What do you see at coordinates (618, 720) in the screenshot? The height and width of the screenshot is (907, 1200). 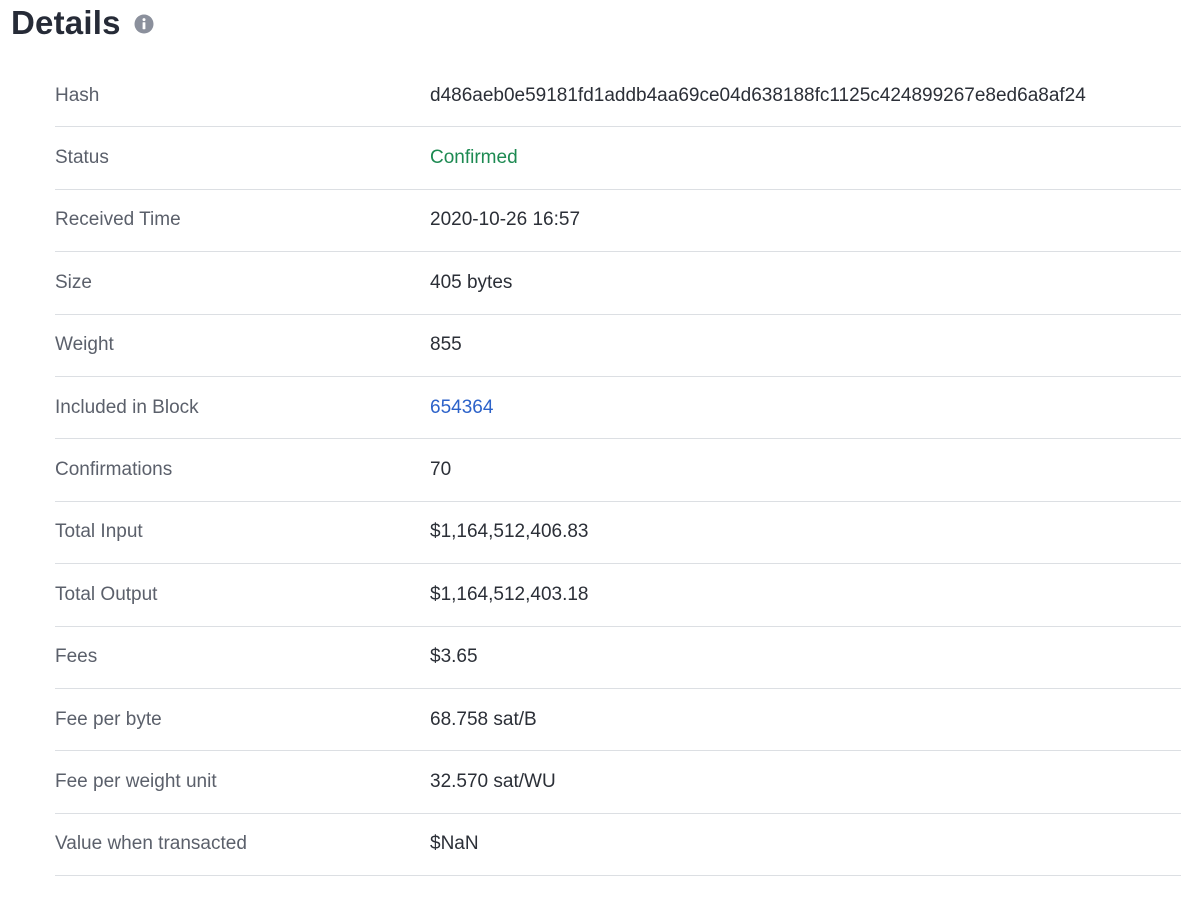 I see `detail-row-fee-per-byte: Fee per byte 68.758 sat/B` at bounding box center [618, 720].